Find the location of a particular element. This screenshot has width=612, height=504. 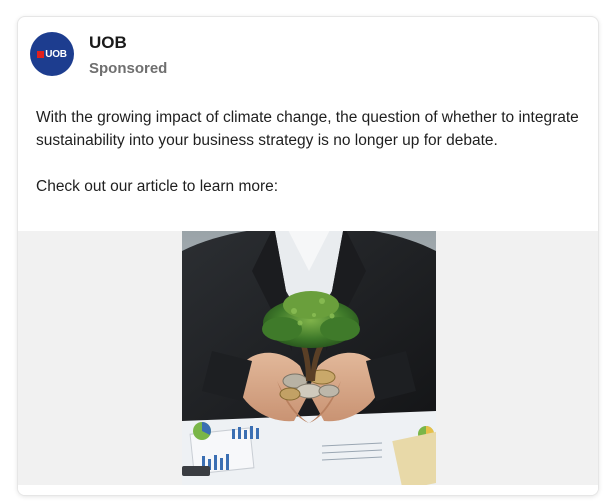

uob-logo-icon: UOB is located at coordinates (52, 54).